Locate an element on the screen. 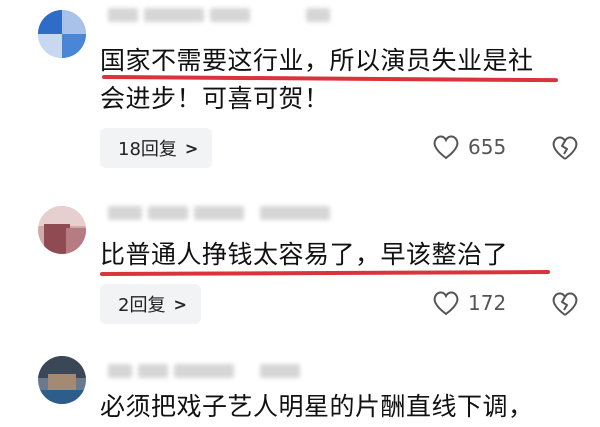 The width and height of the screenshot is (600, 427). comment-text: 比普通人挣钱太容易了，早该整治了 is located at coordinates (304, 254).